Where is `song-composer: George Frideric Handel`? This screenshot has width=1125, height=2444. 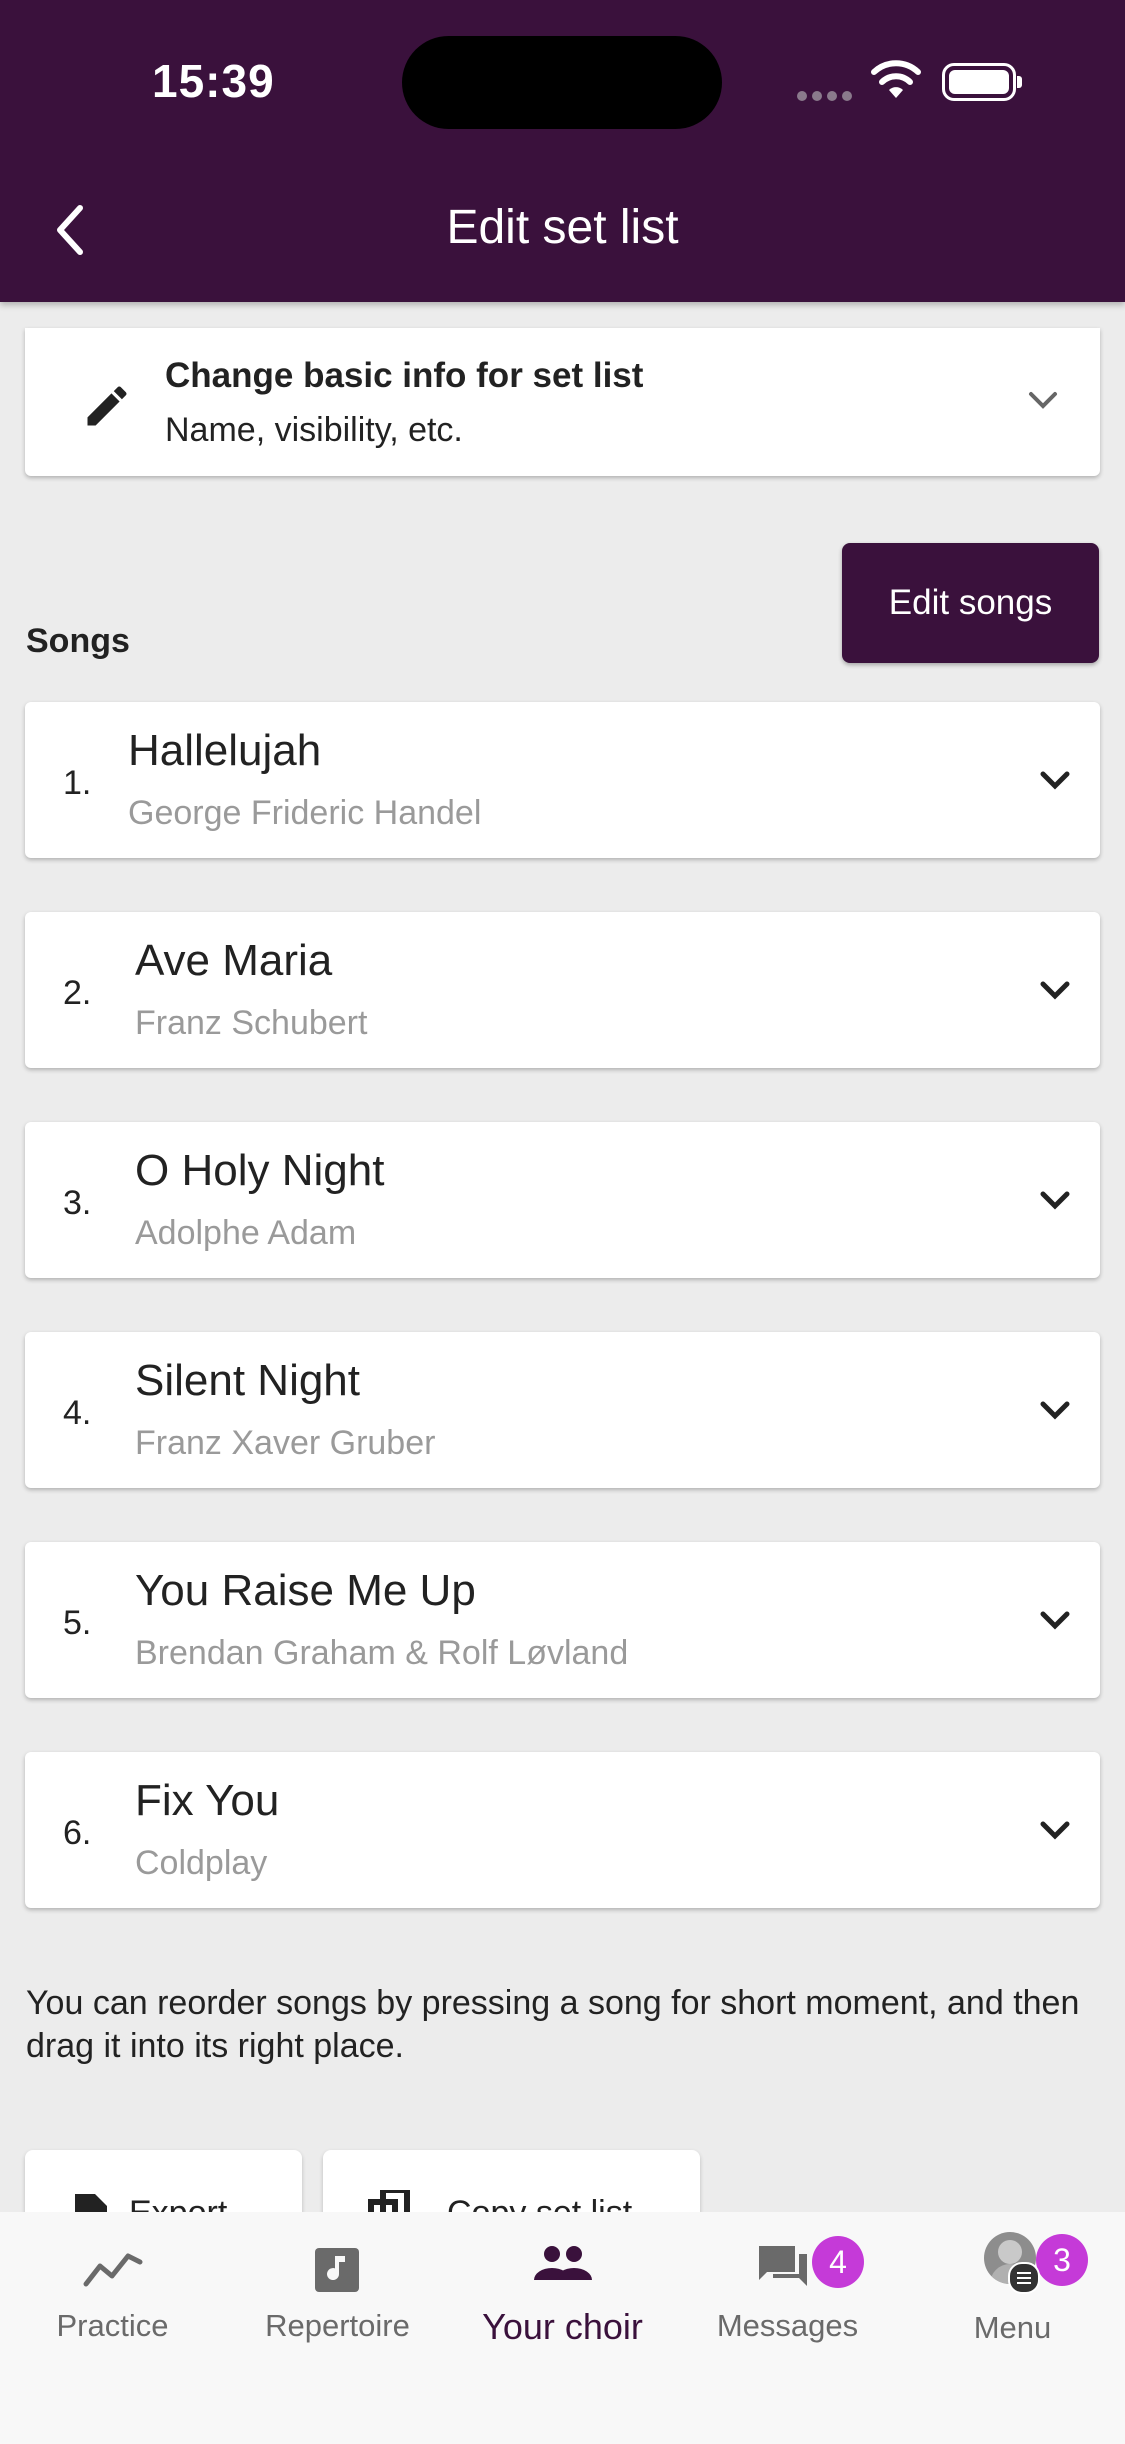 song-composer: George Frideric Handel is located at coordinates (305, 813).